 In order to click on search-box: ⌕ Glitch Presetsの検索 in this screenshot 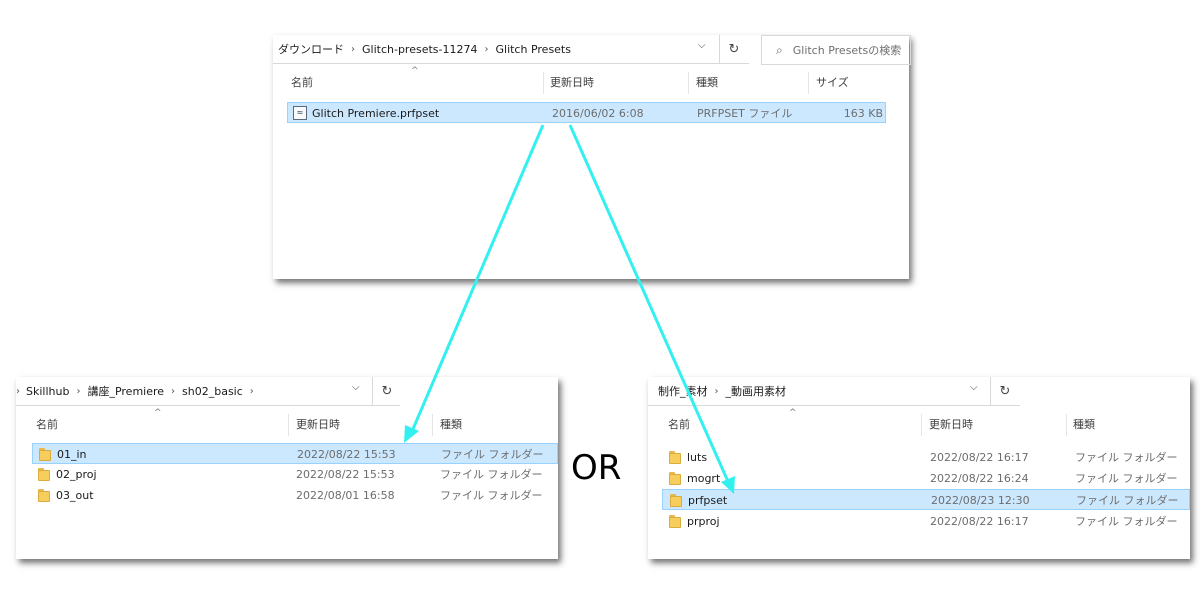, I will do `click(836, 50)`.